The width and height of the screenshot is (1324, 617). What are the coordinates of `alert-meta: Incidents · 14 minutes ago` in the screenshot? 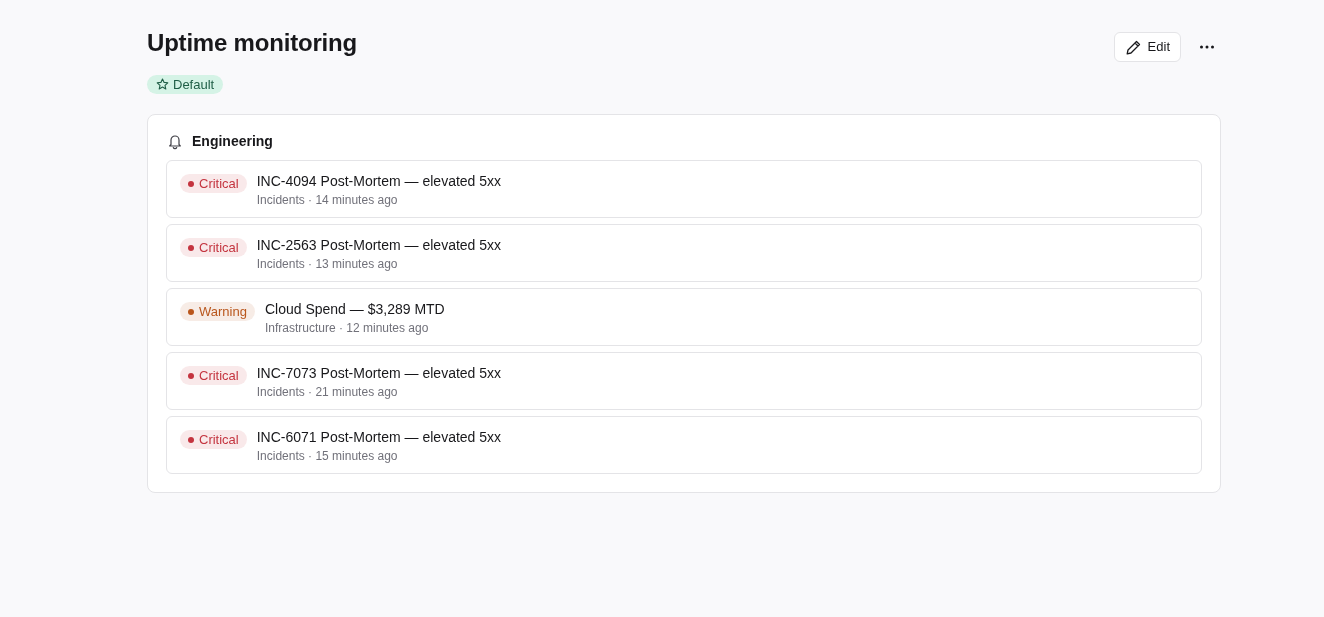 It's located at (327, 200).